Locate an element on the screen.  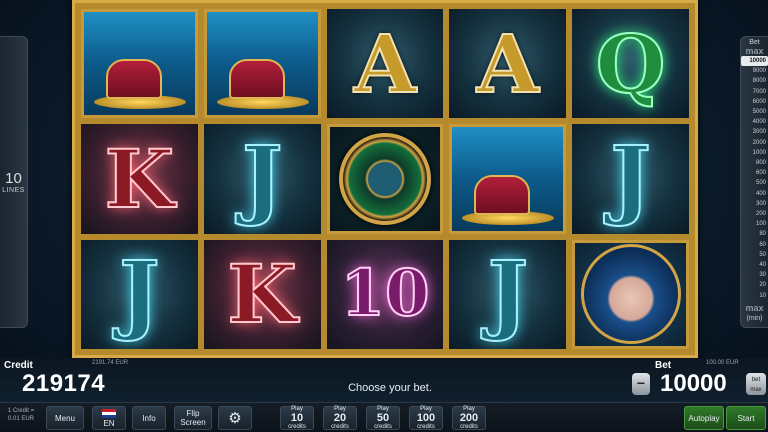
bet-option: 20 is located at coordinates (754, 285).